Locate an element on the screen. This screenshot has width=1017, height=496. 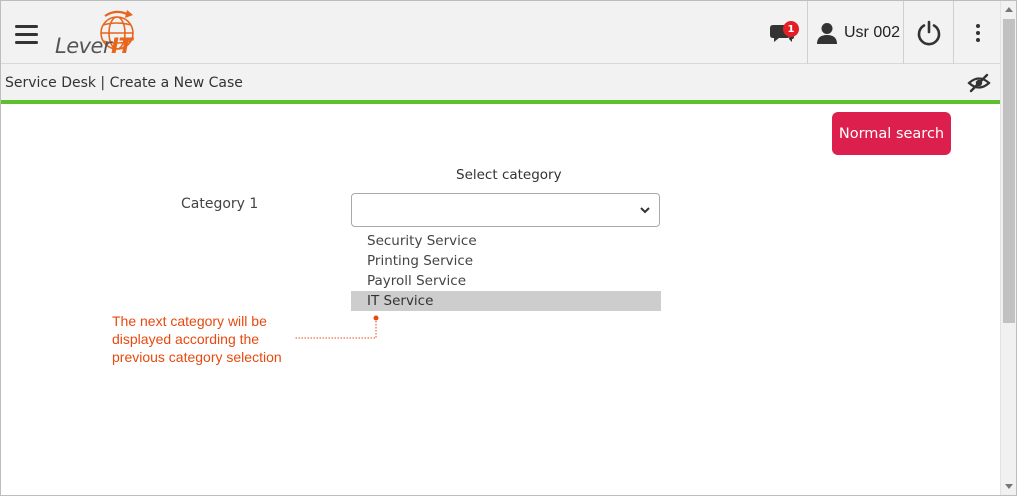
chevron-down-icon is located at coordinates (645, 210).